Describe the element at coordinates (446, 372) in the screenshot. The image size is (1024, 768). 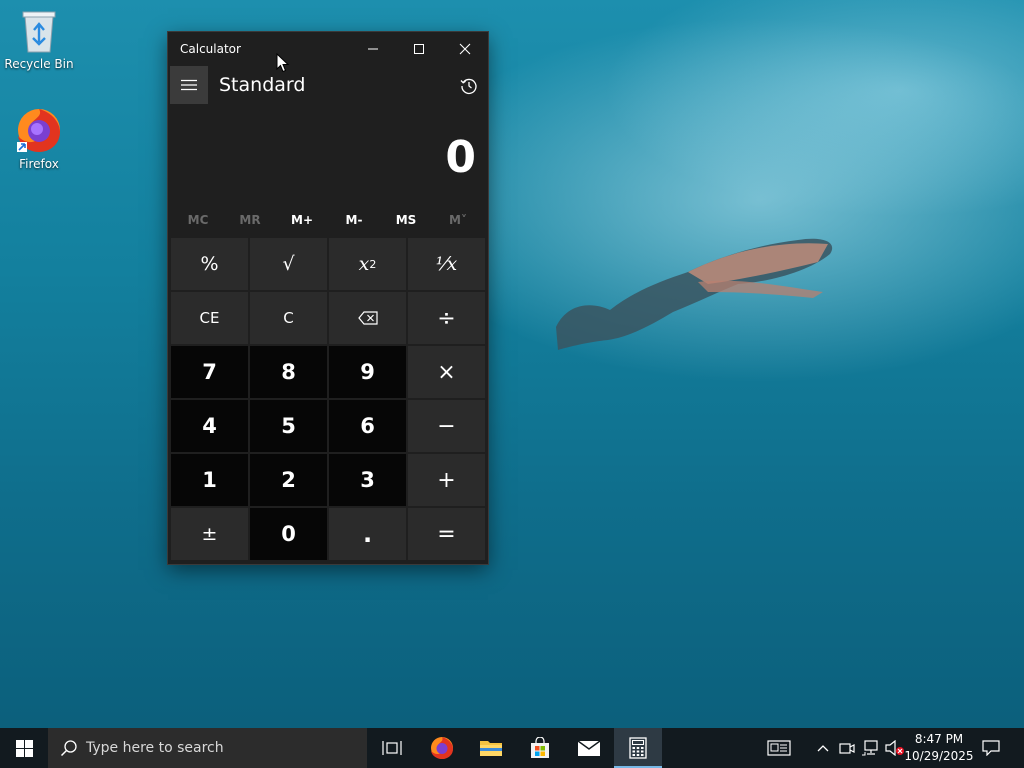
I see `multiply-button: ×` at that location.